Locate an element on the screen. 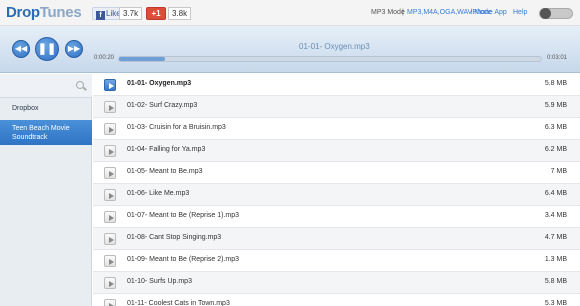  rewind-button: ◀◀ is located at coordinates (21, 49).